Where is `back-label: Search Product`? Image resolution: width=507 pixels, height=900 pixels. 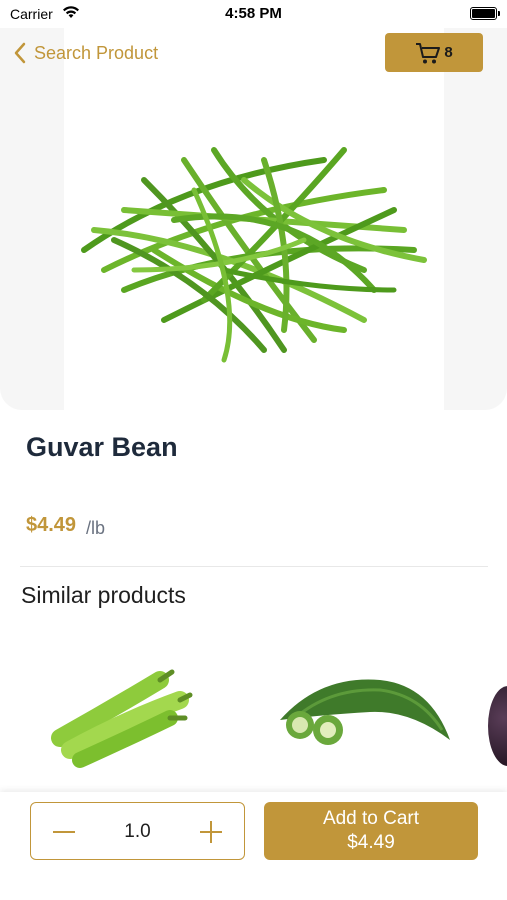 back-label: Search Product is located at coordinates (96, 52).